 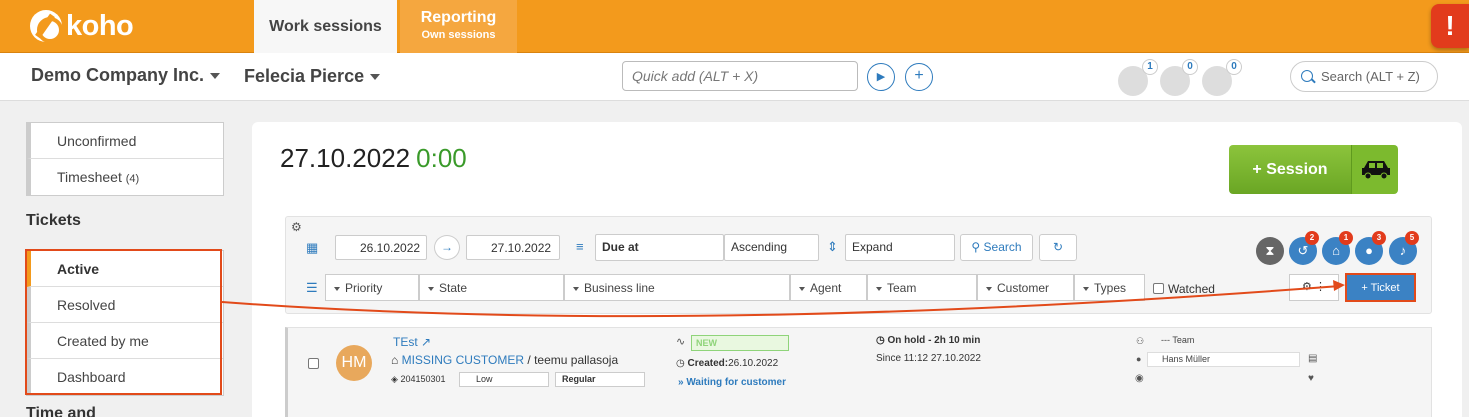 I want to click on types-filter-label: Types, so click(x=1110, y=288).